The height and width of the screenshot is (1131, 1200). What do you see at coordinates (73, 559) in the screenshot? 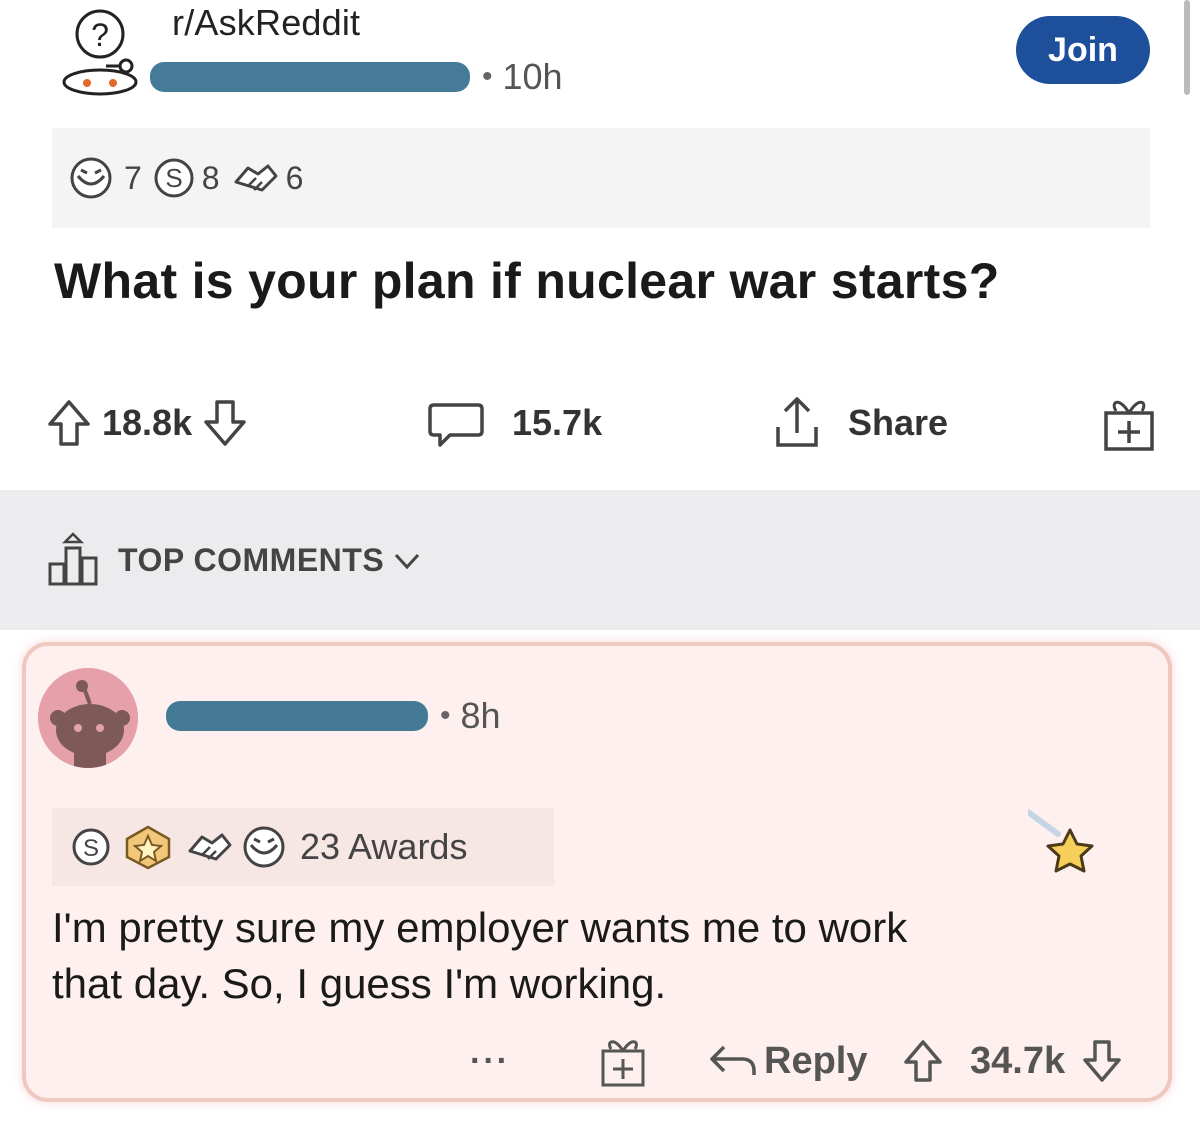
I see `top-rank-icon` at bounding box center [73, 559].